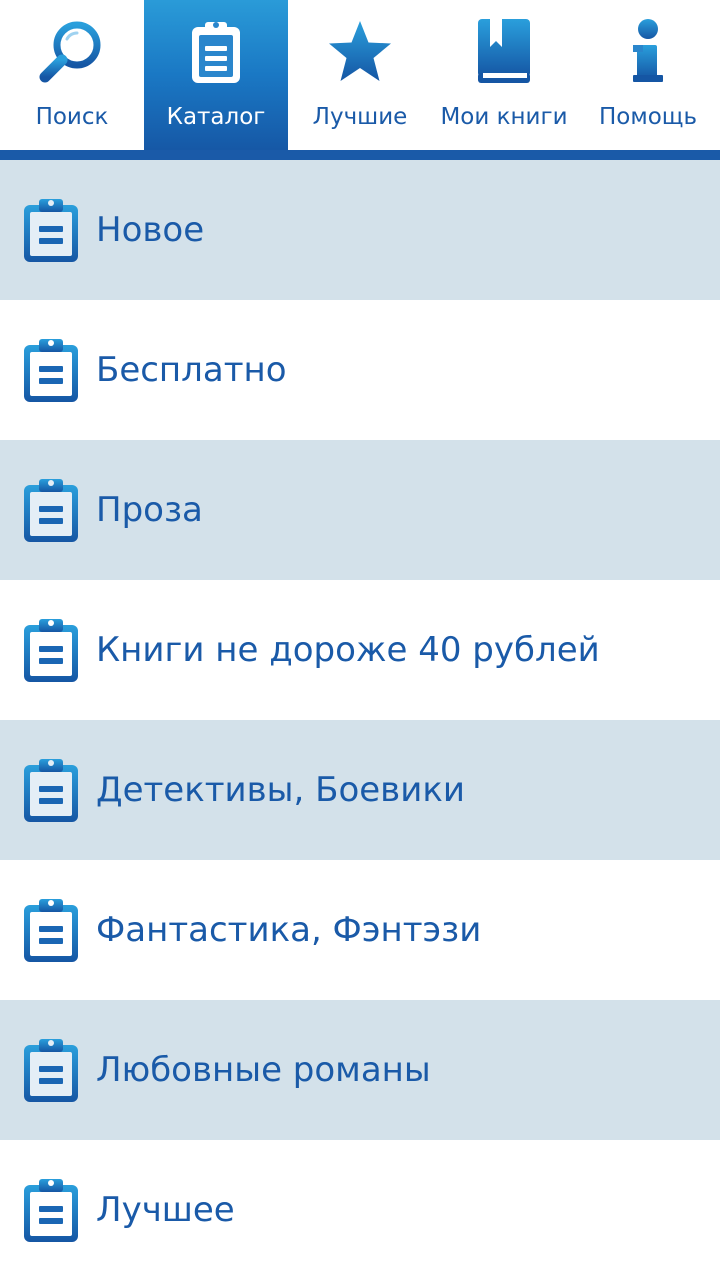  I want to click on tab-help: Помощь, so click(648, 75).